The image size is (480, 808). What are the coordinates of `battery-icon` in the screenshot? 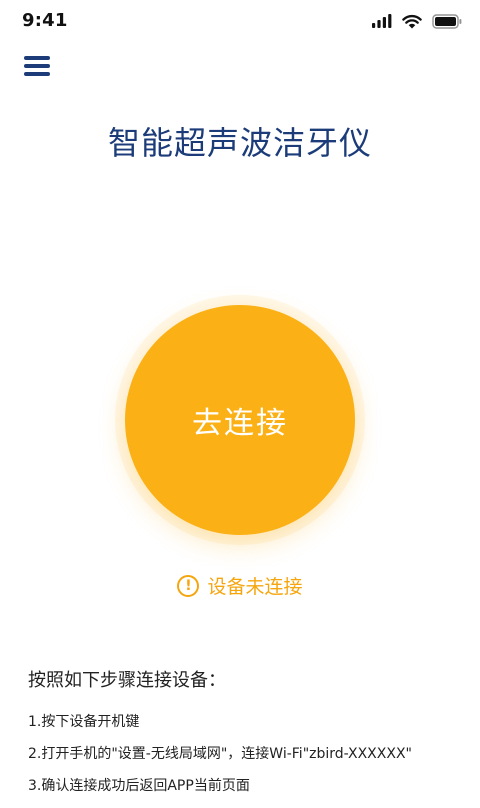 It's located at (447, 21).